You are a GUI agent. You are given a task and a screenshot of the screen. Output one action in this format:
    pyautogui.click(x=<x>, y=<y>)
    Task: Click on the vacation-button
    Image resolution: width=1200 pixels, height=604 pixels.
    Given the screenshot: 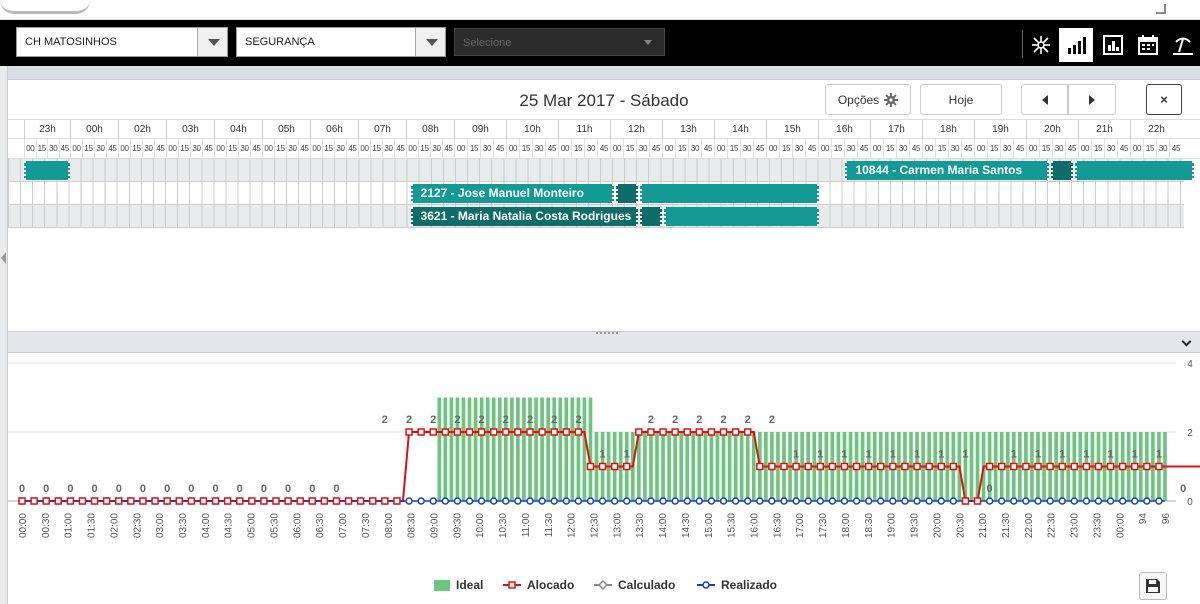 What is the action you would take?
    pyautogui.click(x=1183, y=45)
    